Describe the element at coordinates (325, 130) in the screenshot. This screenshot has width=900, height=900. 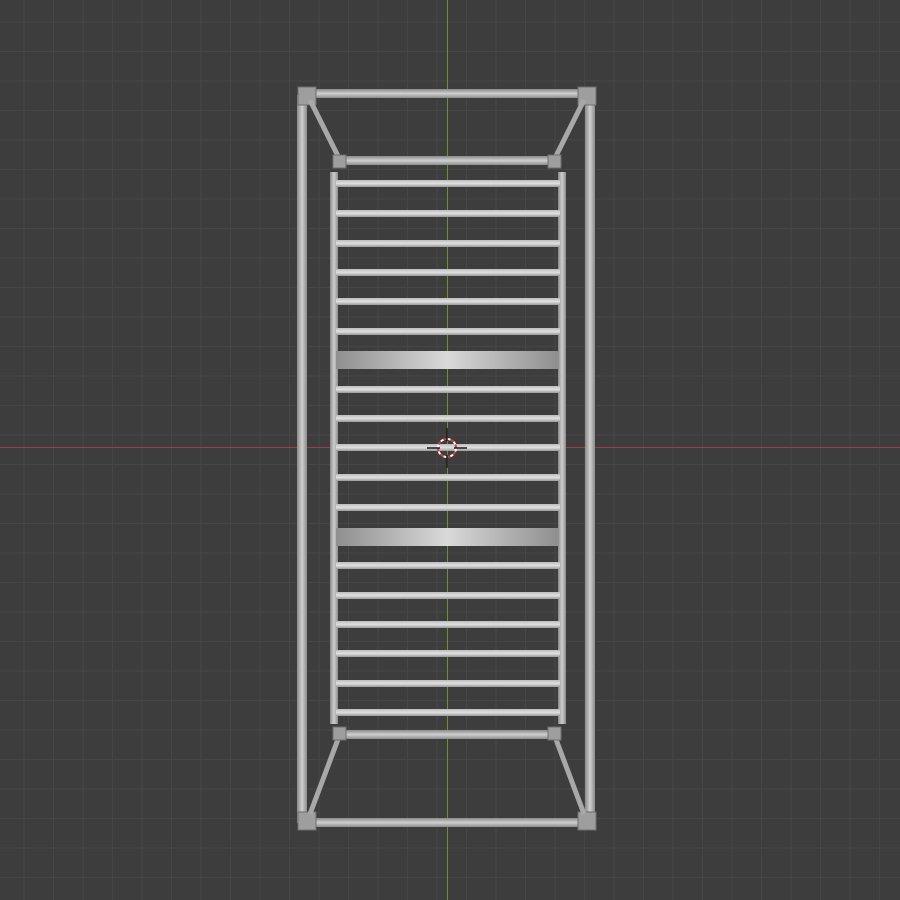
I see `brace-tl` at that location.